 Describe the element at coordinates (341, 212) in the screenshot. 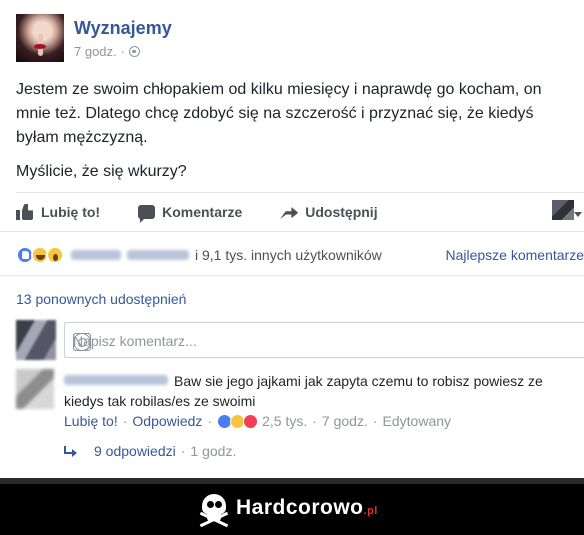

I see `share-label: Udostępnij` at that location.